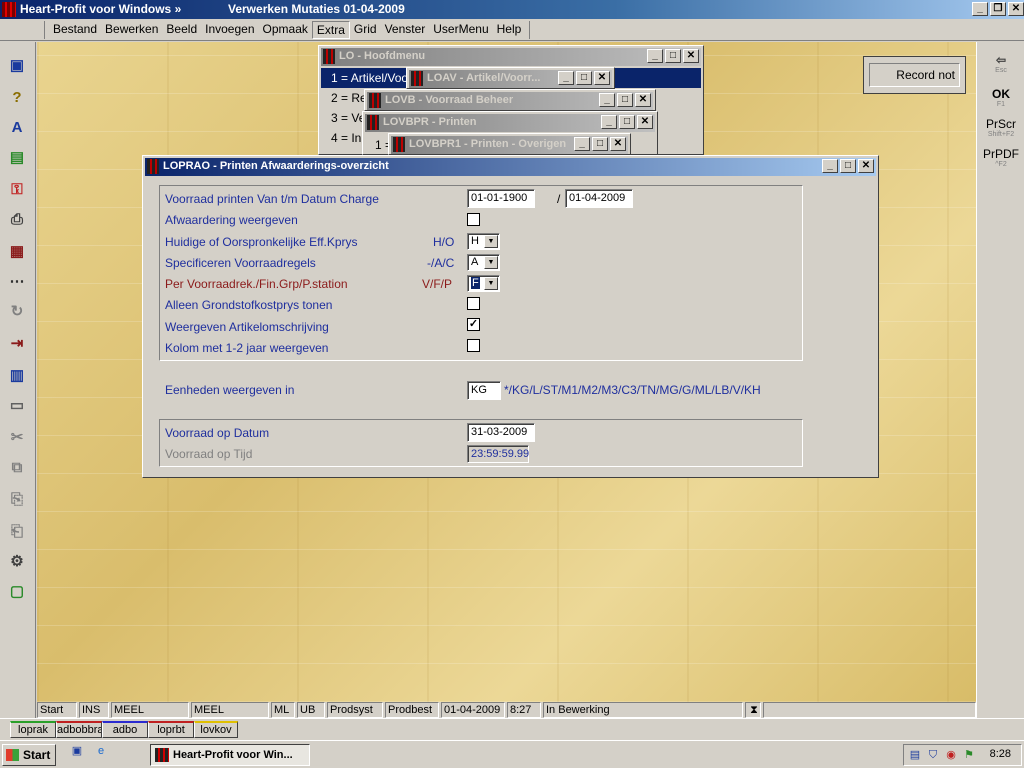  Describe the element at coordinates (125, 729) in the screenshot. I see `tab-adbo: adbo` at that location.